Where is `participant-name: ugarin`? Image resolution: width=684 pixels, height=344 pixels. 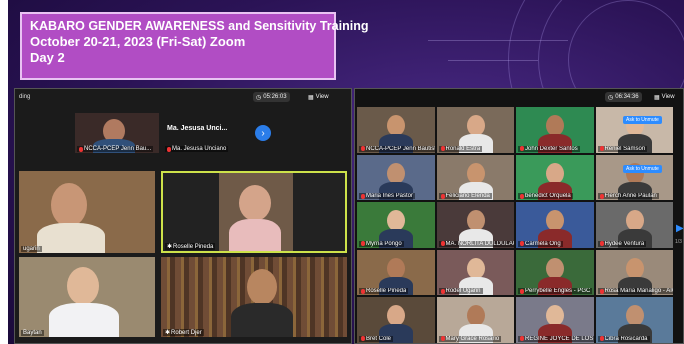 participant-name: ugarin is located at coordinates (31, 249).